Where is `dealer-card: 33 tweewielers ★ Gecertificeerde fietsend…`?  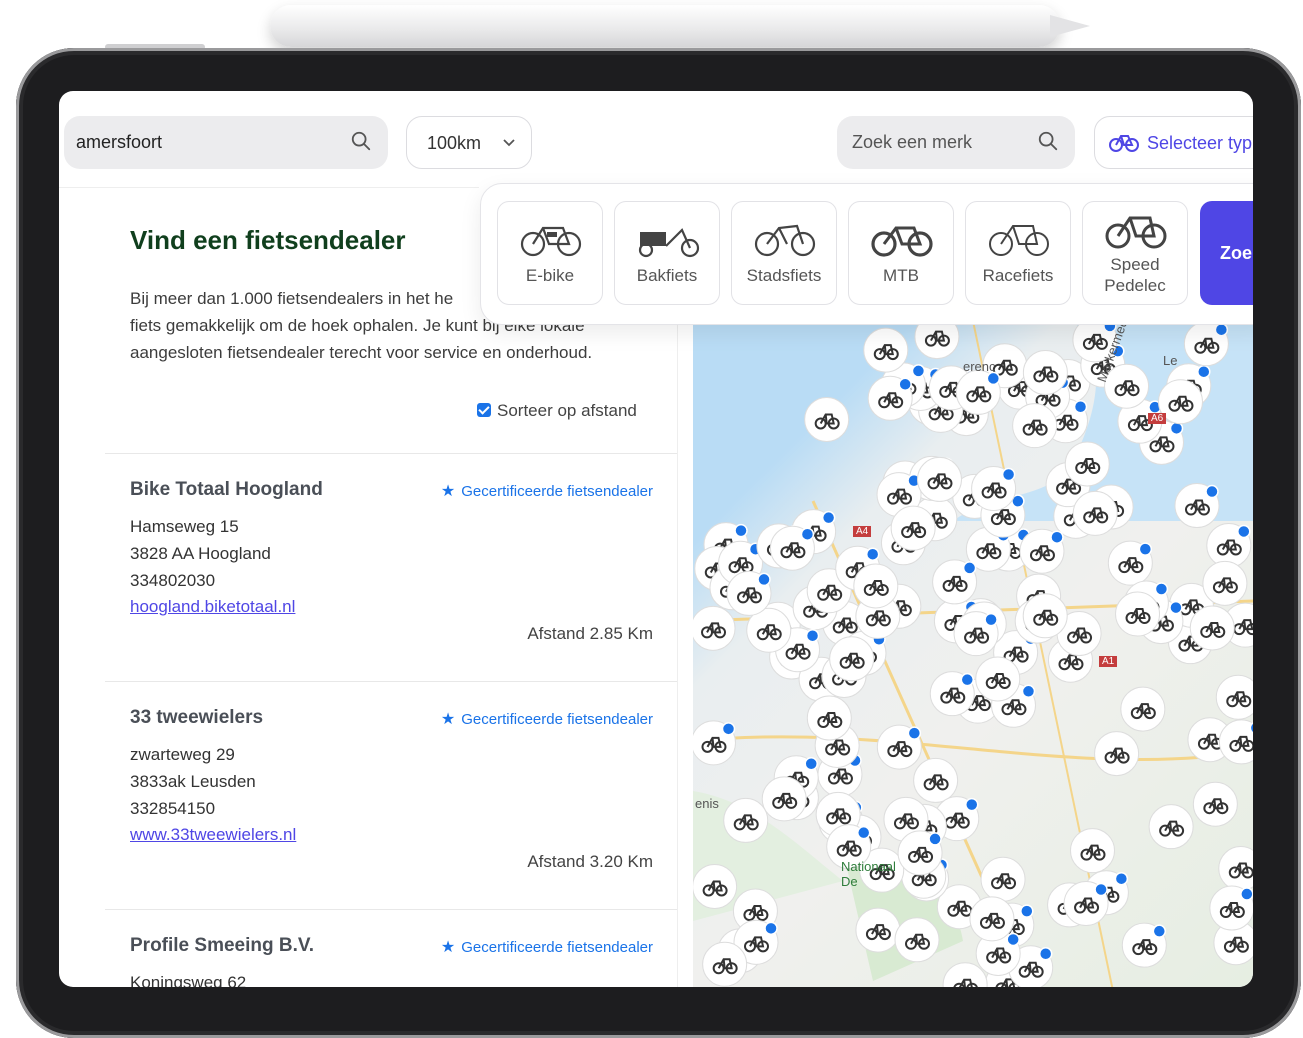 dealer-card: 33 tweewielers ★ Gecertificeerde fietsend… is located at coordinates (391, 795).